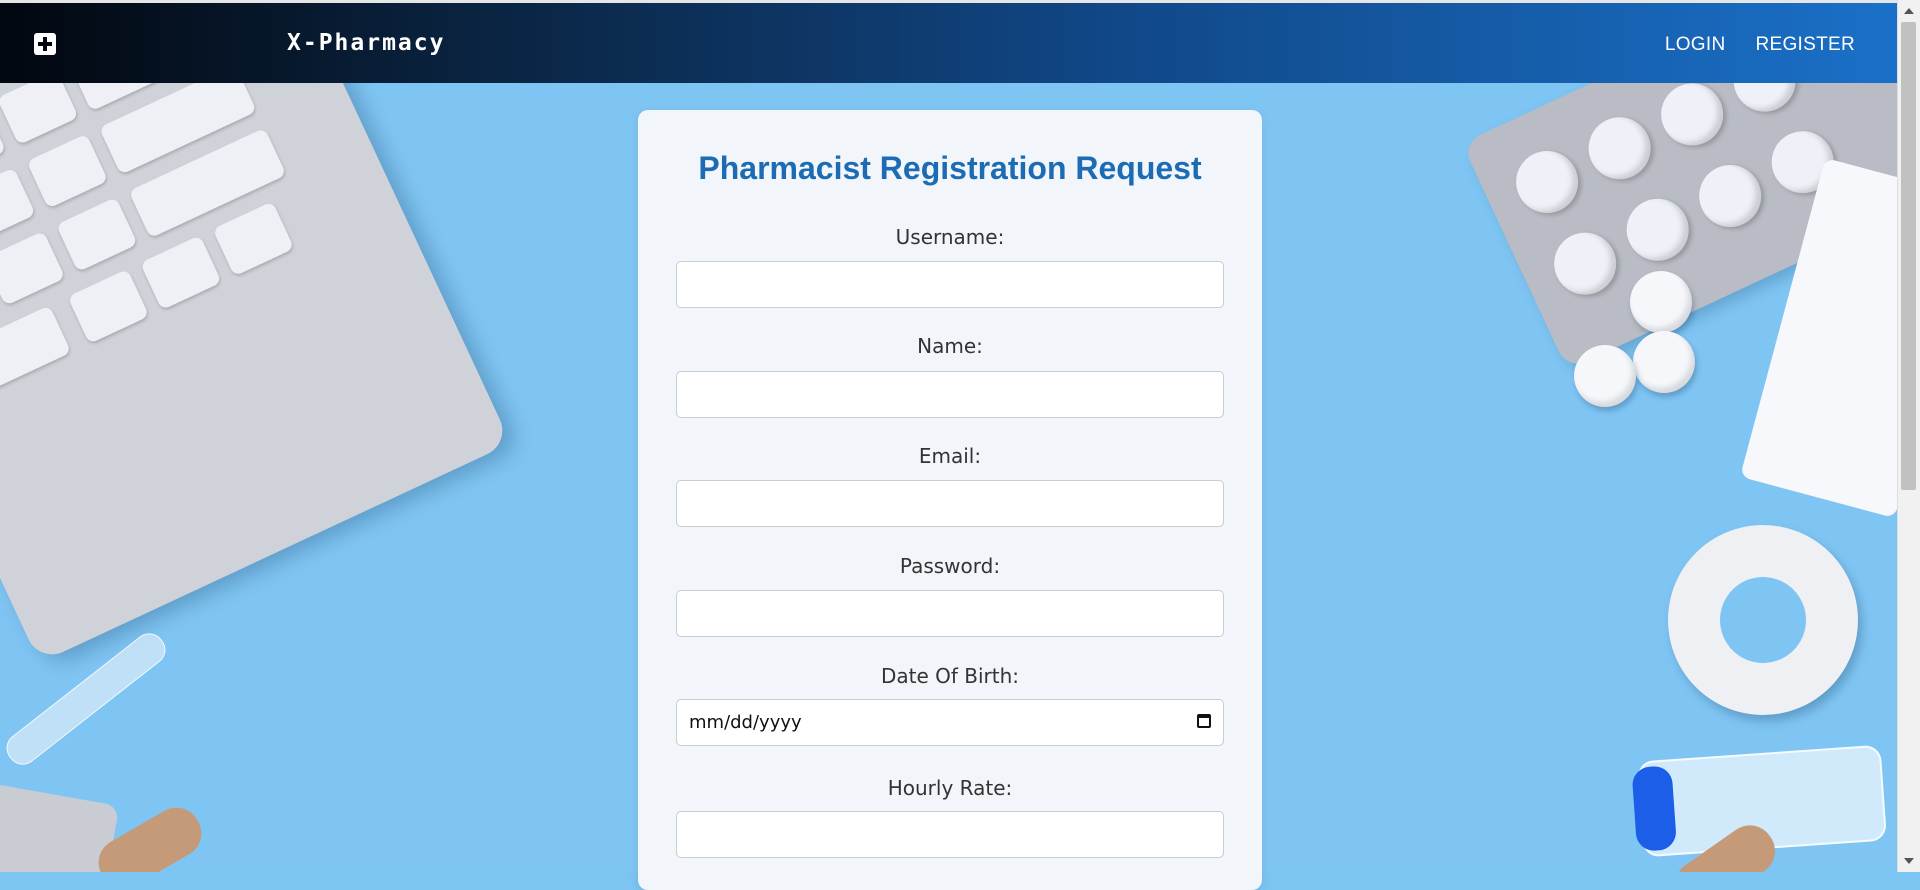  Describe the element at coordinates (1695, 45) in the screenshot. I see `login-link: LOGIN` at that location.